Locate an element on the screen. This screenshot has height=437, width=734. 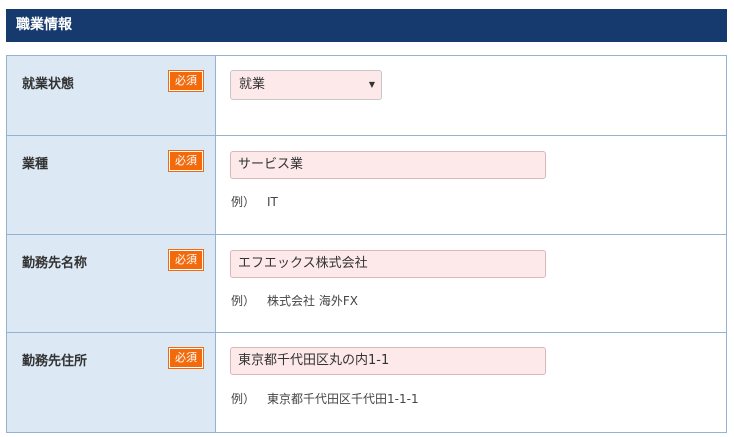
label-cell: 勤務先住所 必須 is located at coordinates (111, 382).